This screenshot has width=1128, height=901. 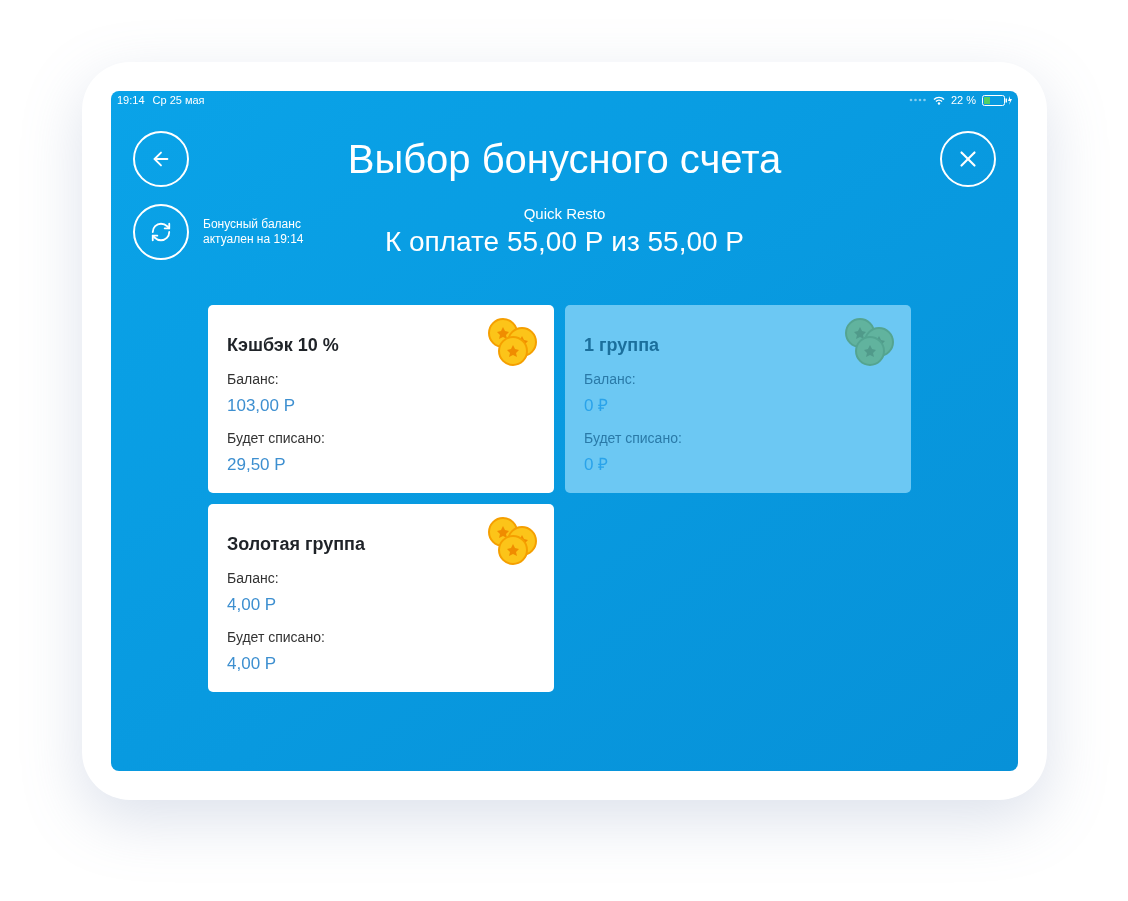 I want to click on balance-value: 103,00 Р, so click(x=262, y=406).